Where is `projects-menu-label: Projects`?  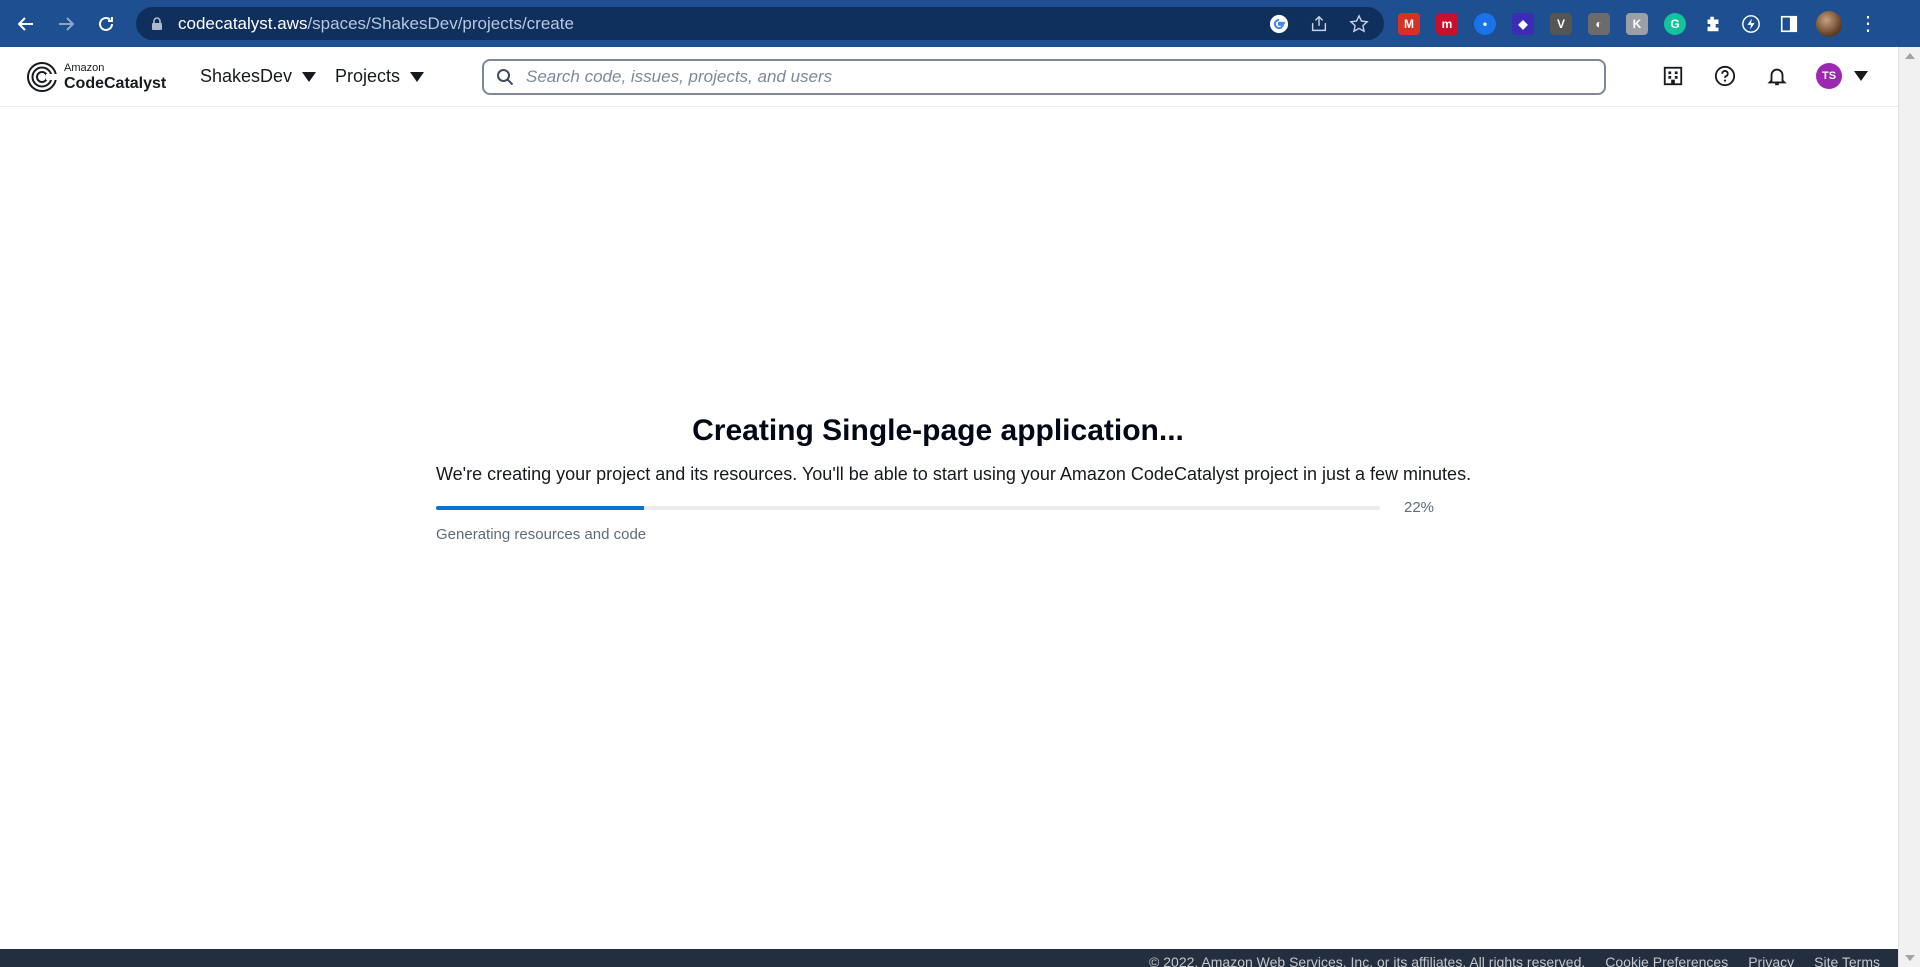 projects-menu-label: Projects is located at coordinates (368, 76).